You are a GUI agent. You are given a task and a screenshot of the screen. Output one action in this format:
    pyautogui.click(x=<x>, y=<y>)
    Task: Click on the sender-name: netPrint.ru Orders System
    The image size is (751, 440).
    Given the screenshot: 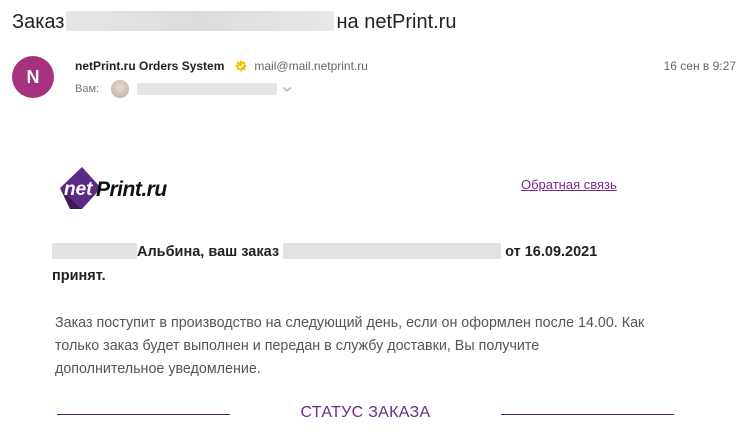 What is the action you would take?
    pyautogui.click(x=149, y=66)
    